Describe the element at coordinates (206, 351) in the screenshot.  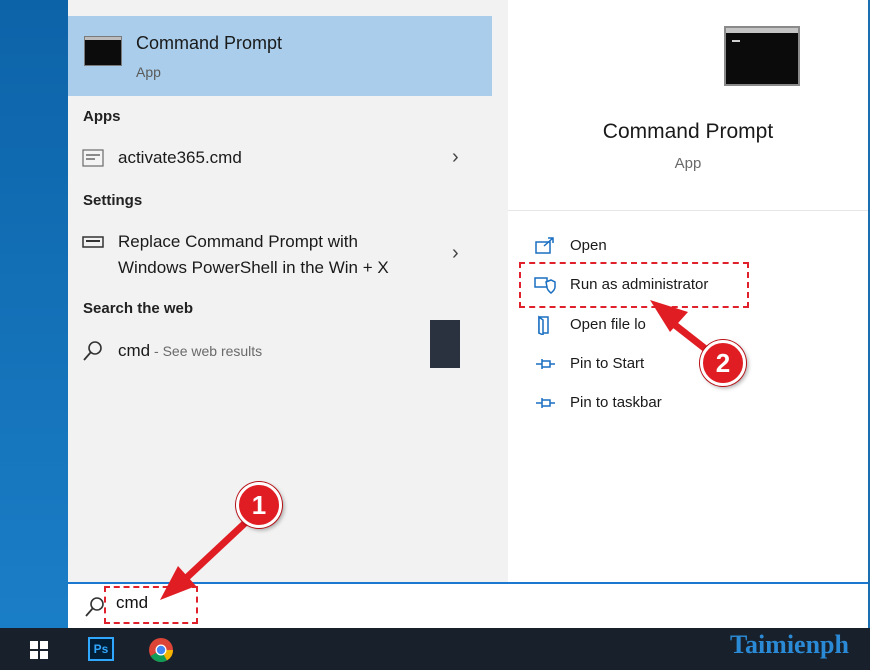
I see `web-query-suffix: - See web results` at that location.